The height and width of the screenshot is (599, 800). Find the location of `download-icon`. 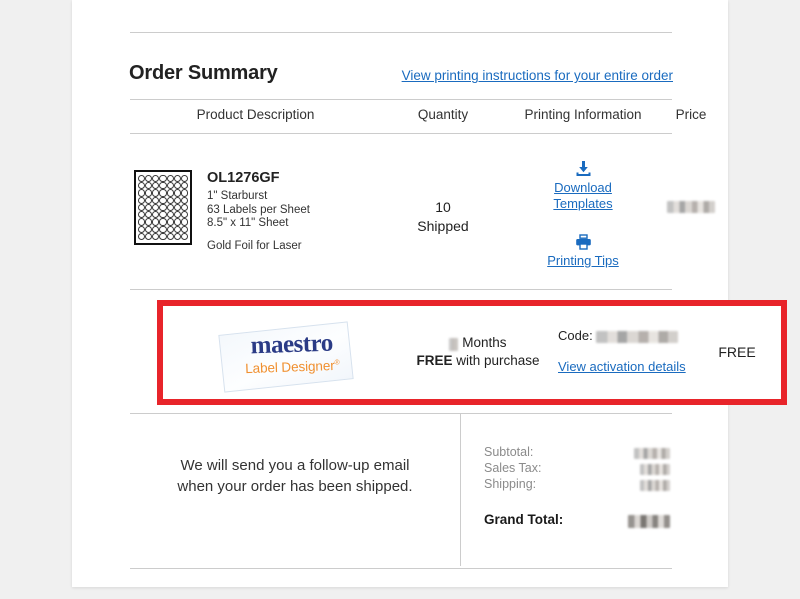

download-icon is located at coordinates (583, 168).